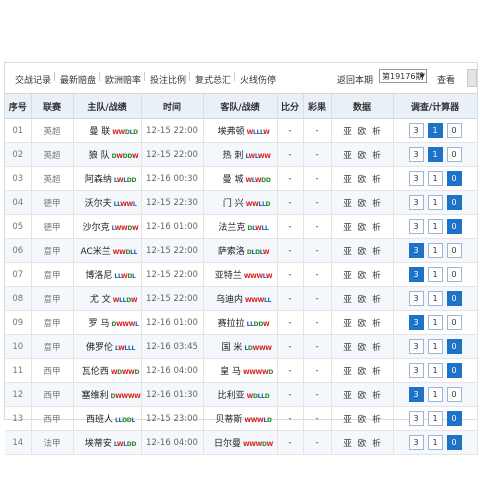 This screenshot has width=480, height=480. What do you see at coordinates (95, 178) in the screenshot?
I see `home-team-name: 阿森纳` at bounding box center [95, 178].